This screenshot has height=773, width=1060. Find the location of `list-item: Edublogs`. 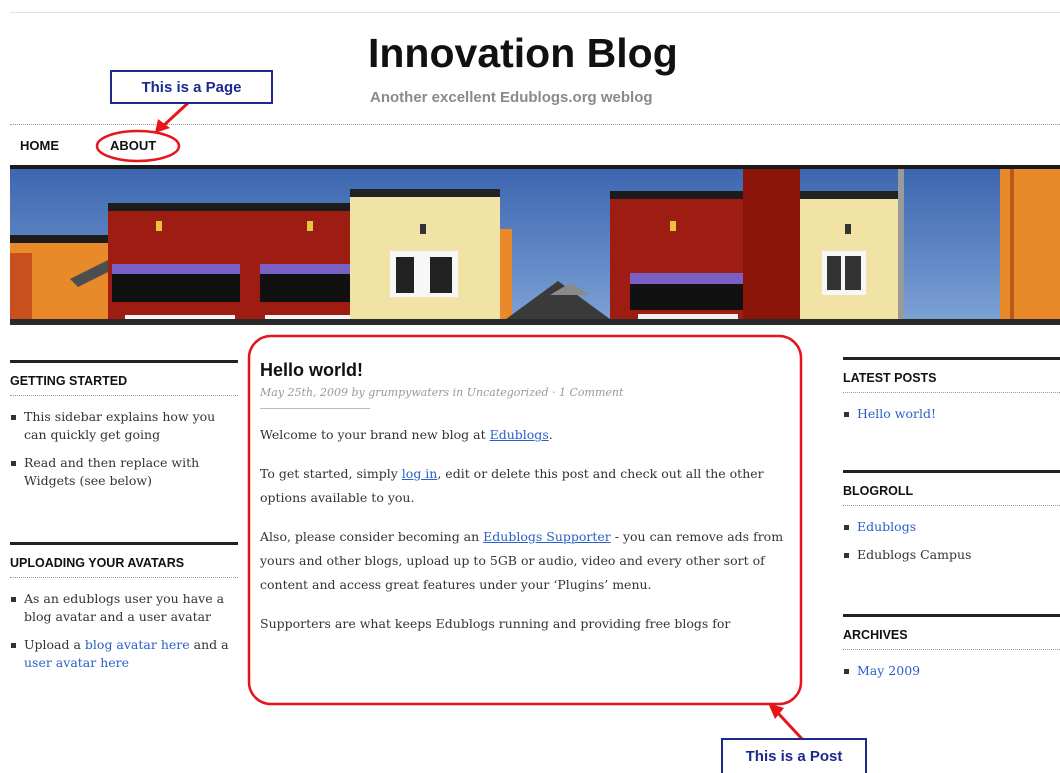

list-item: Edublogs is located at coordinates (951, 527).